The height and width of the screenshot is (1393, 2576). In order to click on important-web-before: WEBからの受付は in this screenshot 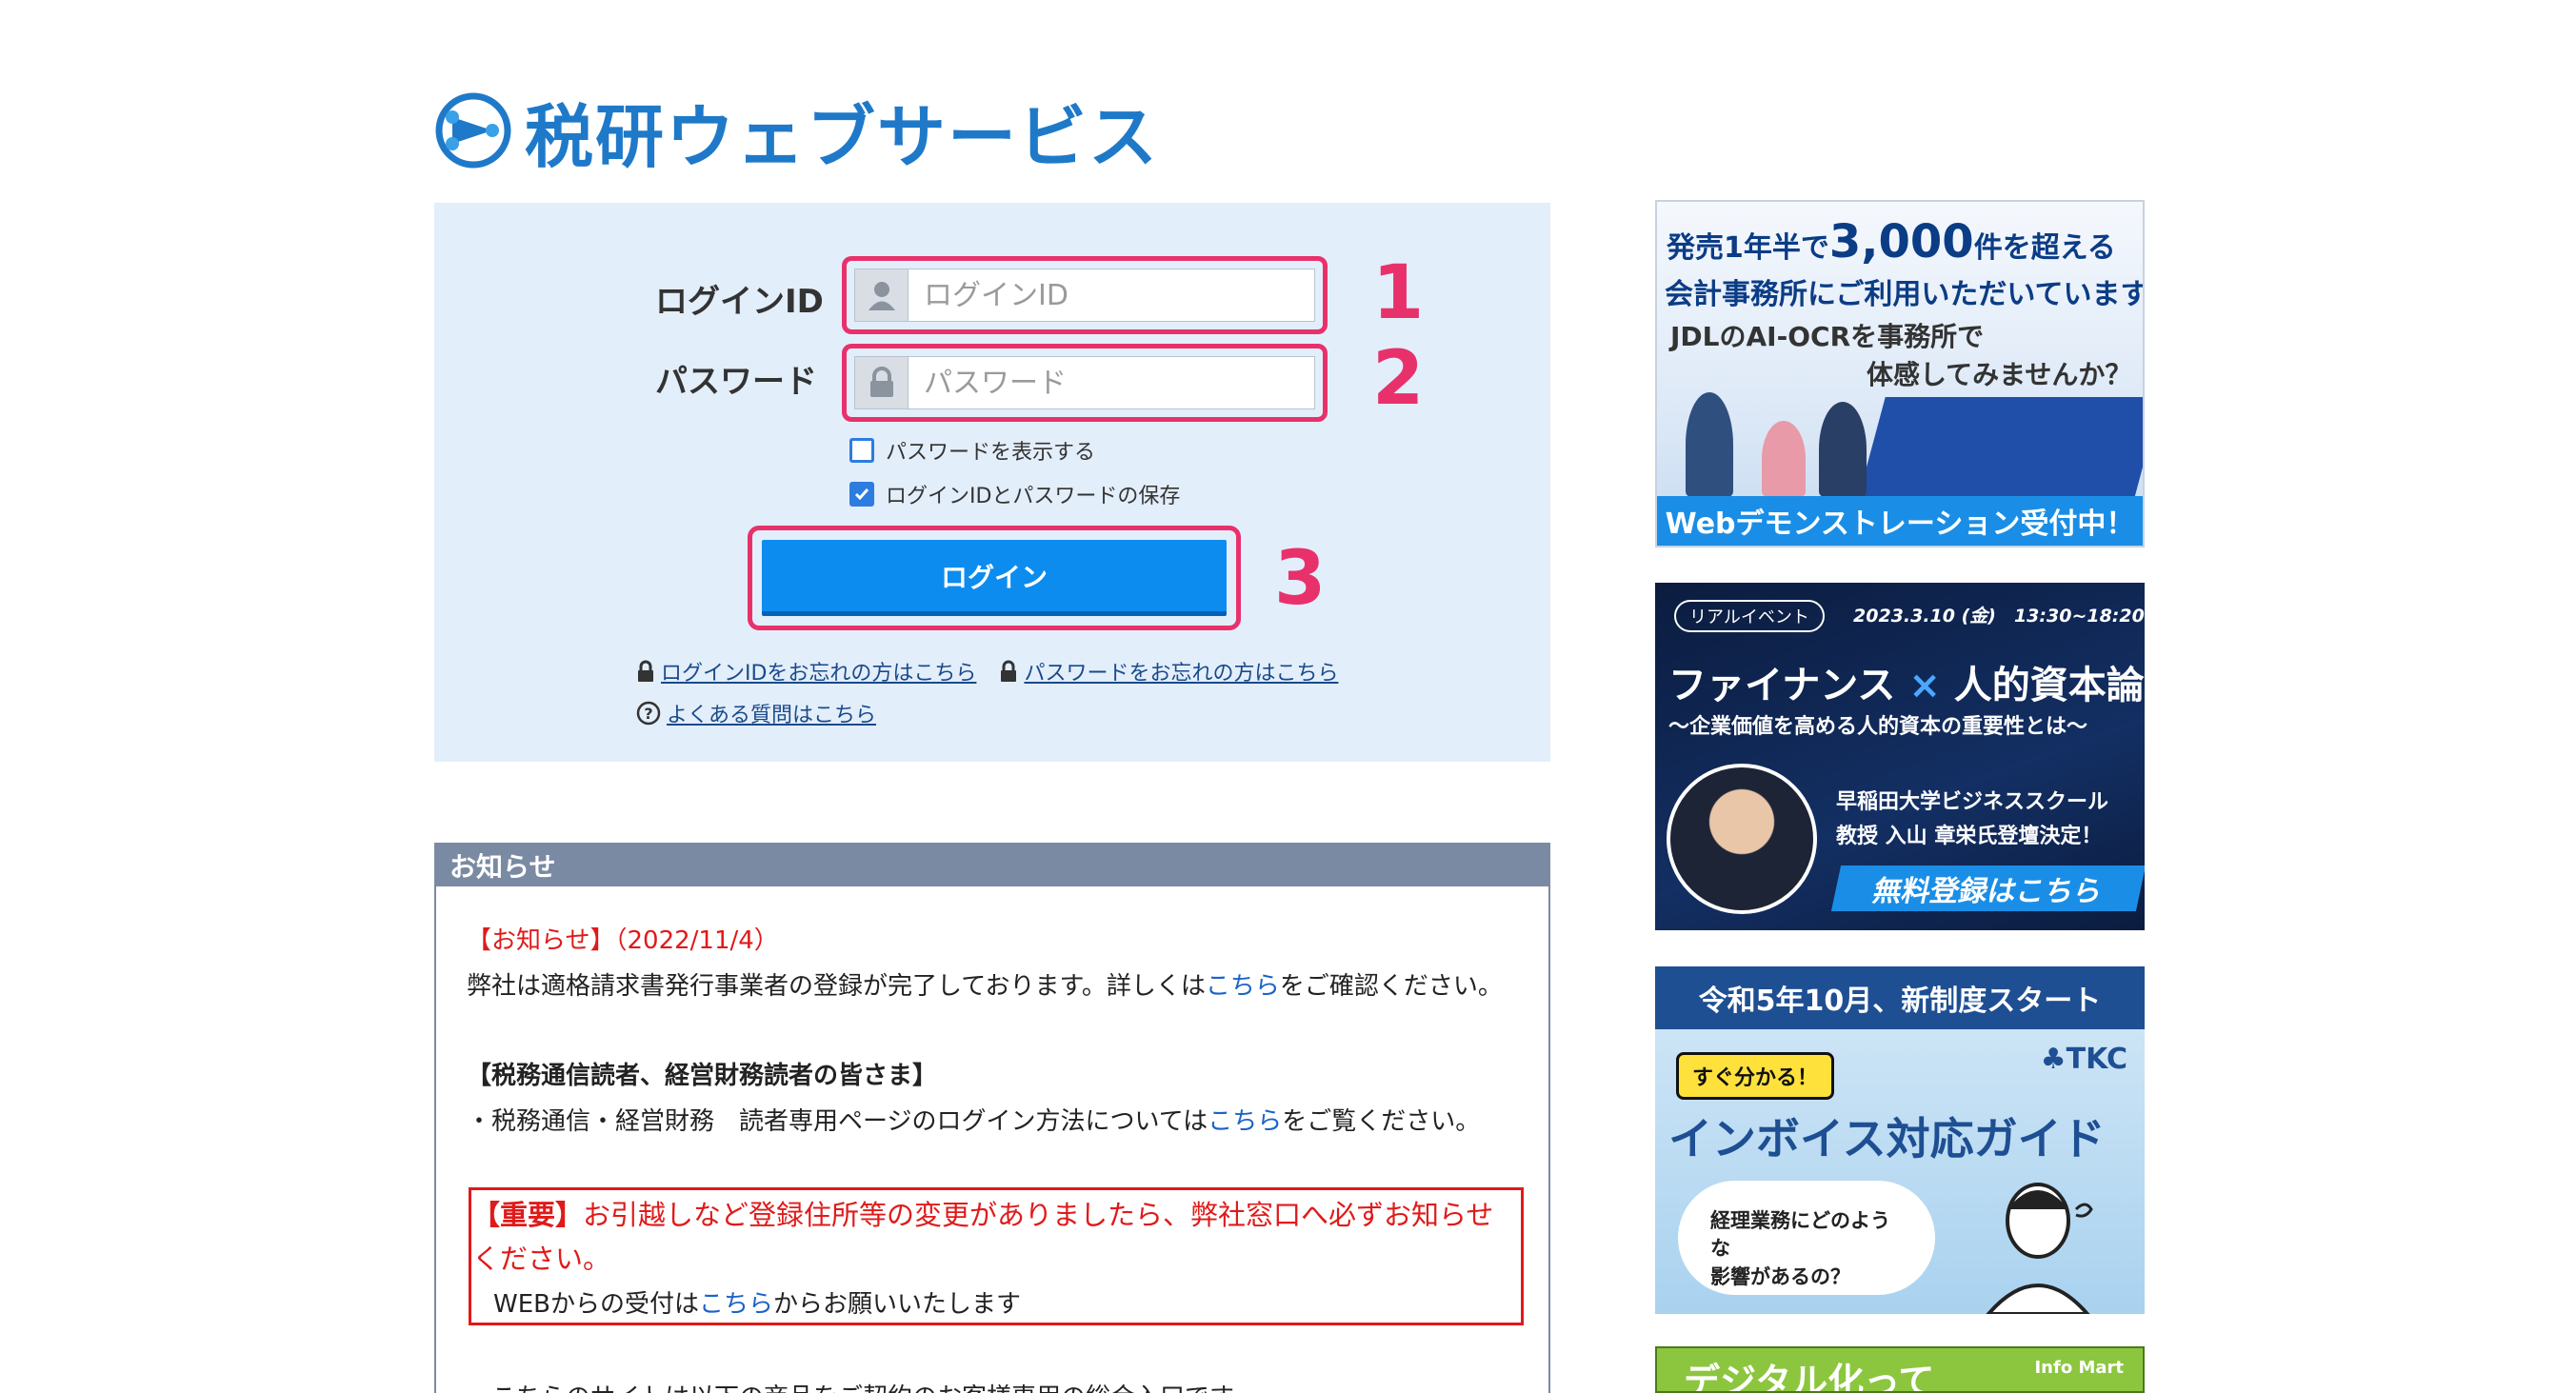, I will do `click(596, 1304)`.